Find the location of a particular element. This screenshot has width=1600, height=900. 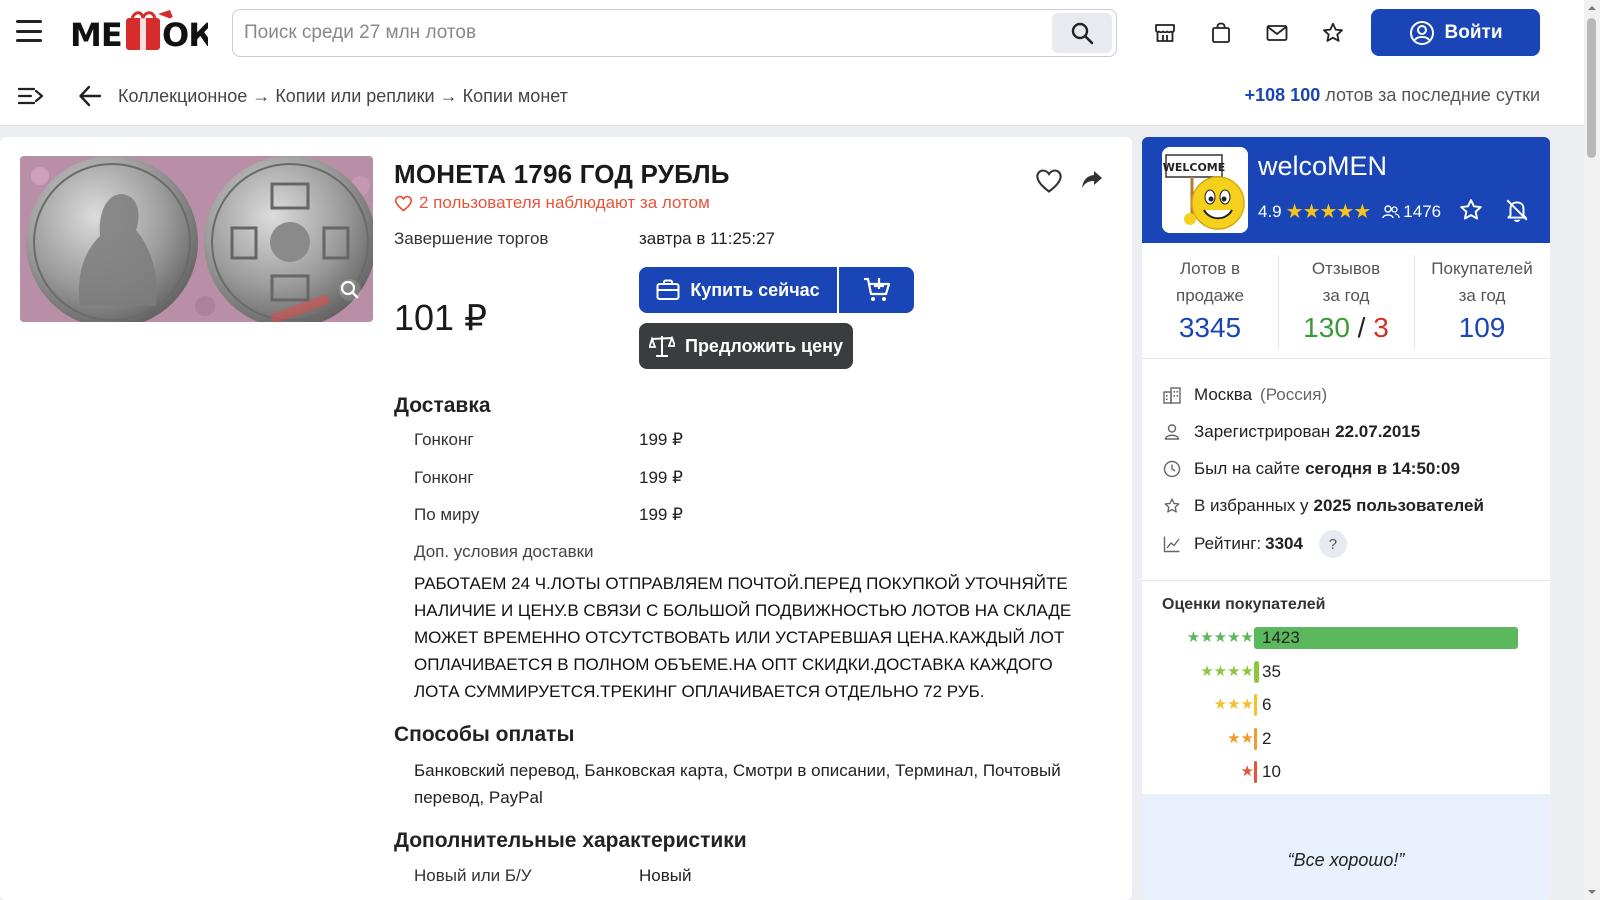

breadcrumb-item-coin-copies: Копии монет is located at coordinates (515, 96).